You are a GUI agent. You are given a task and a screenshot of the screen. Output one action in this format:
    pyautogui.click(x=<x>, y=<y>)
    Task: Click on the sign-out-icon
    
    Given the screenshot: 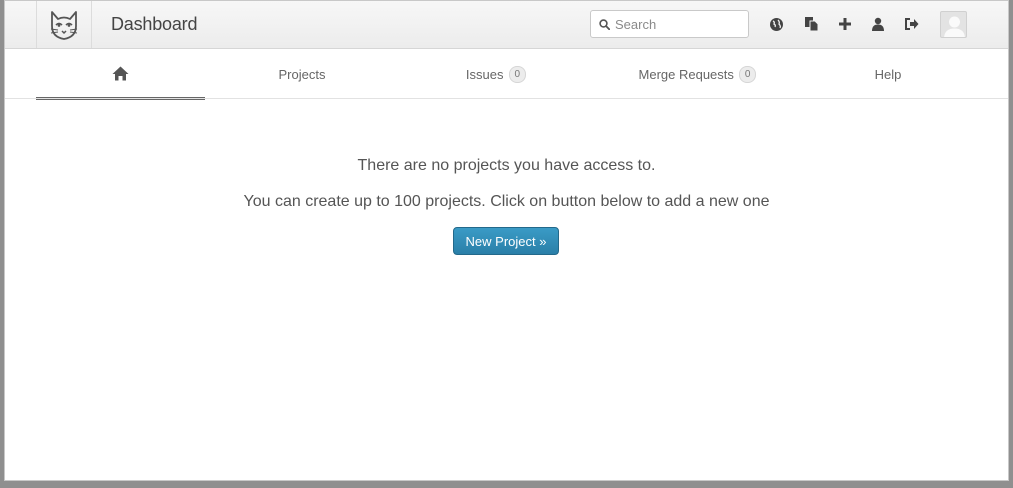 What is the action you would take?
    pyautogui.click(x=911, y=24)
    